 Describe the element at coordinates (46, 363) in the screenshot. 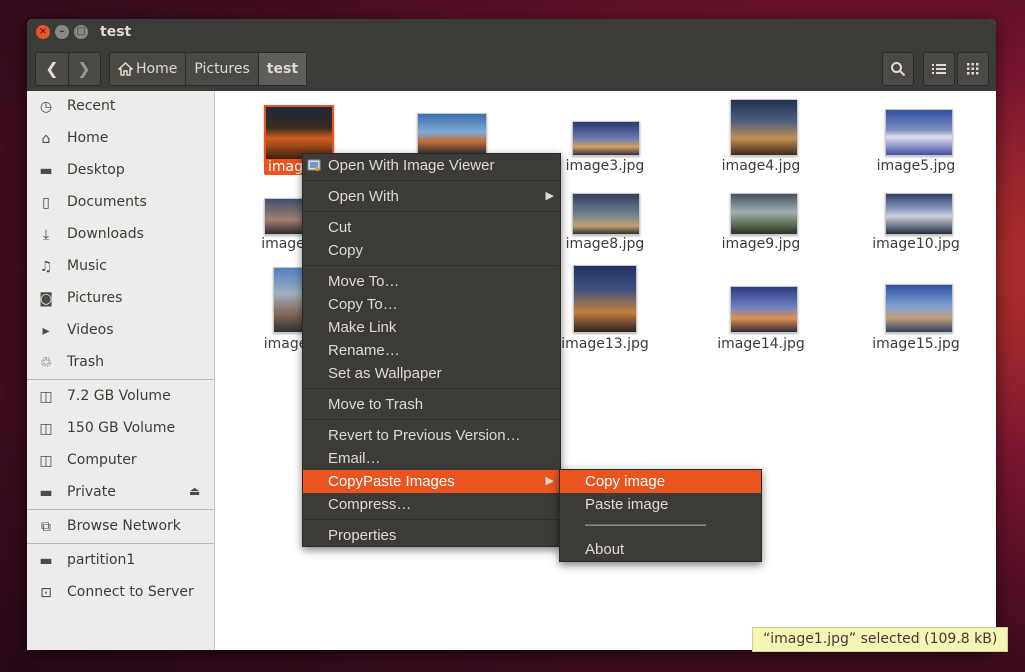

I see `trash-icon: ♲` at that location.